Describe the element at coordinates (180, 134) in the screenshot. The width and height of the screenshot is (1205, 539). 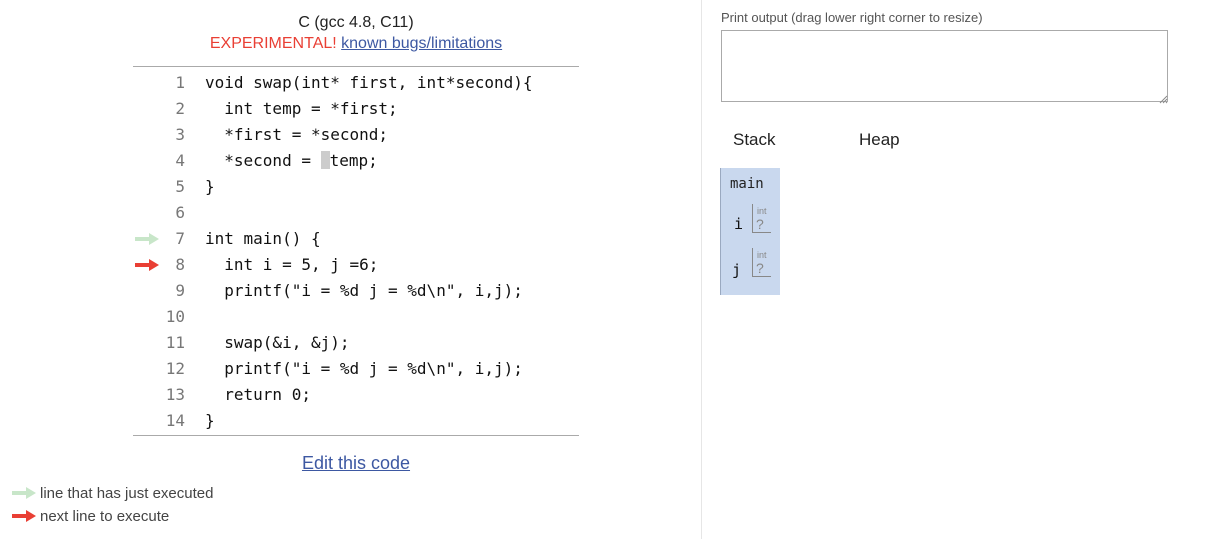
I see `line-number: 3` at that location.